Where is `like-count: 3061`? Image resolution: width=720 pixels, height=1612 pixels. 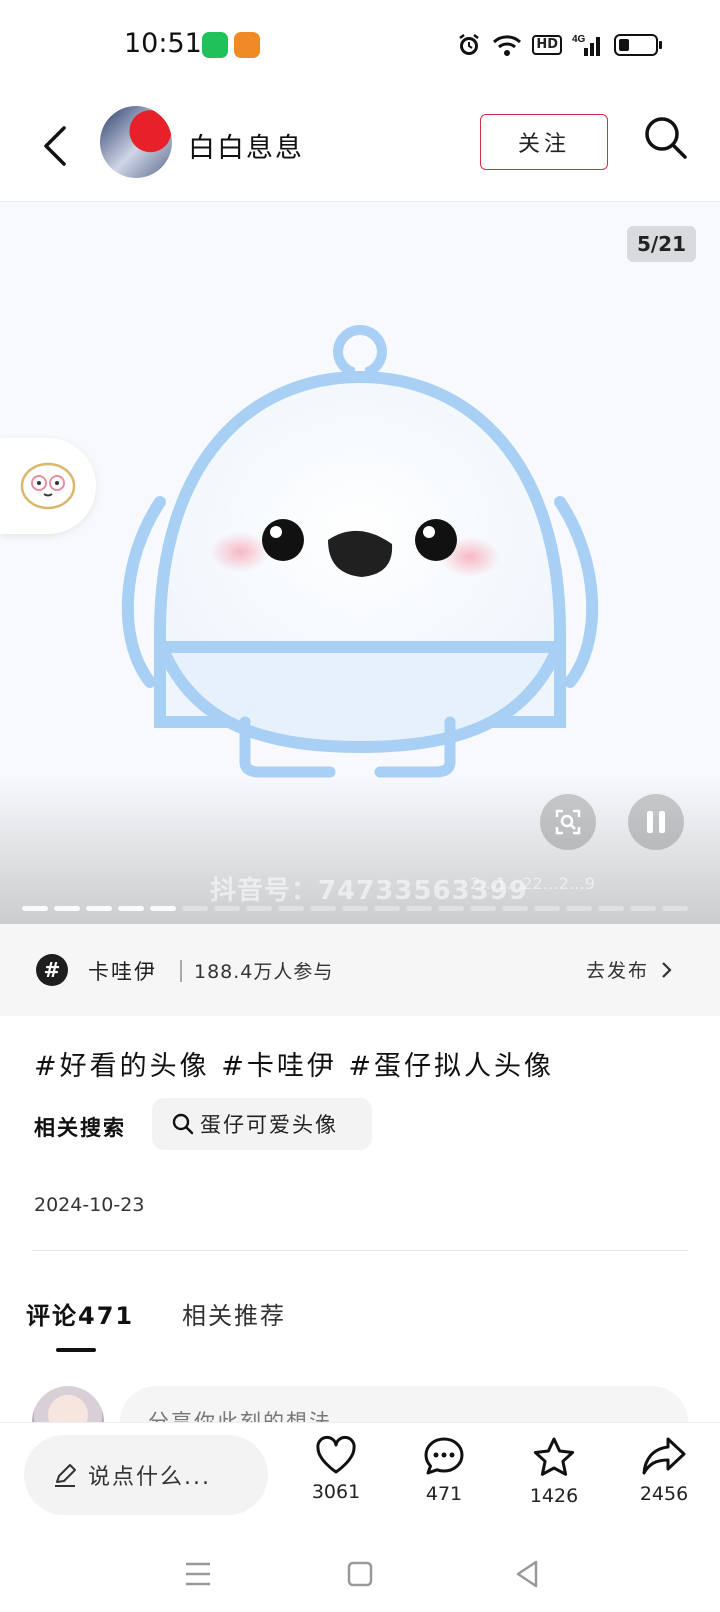 like-count: 3061 is located at coordinates (336, 1492).